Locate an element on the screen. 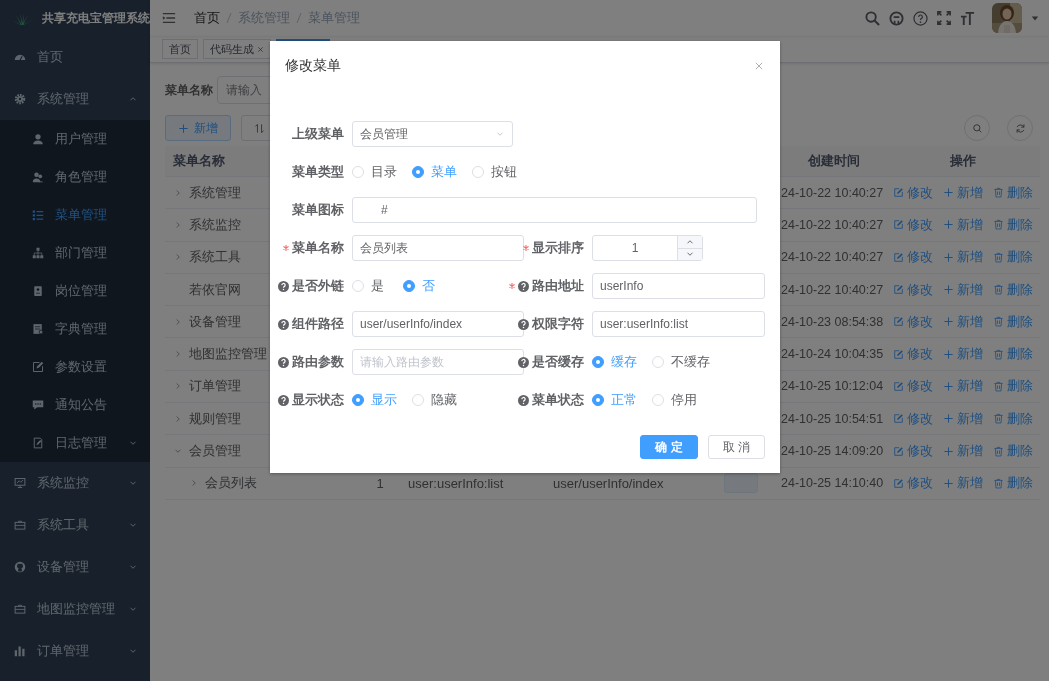  sidebar-item: 字典管理 is located at coordinates (75, 329).